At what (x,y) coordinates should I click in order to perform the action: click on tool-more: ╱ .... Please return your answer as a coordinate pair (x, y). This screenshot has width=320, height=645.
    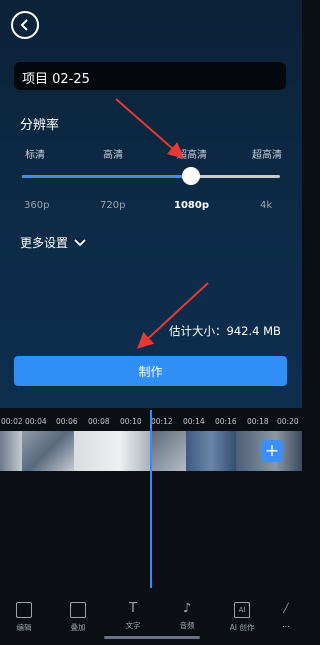
    Looking at the image, I should click on (286, 615).